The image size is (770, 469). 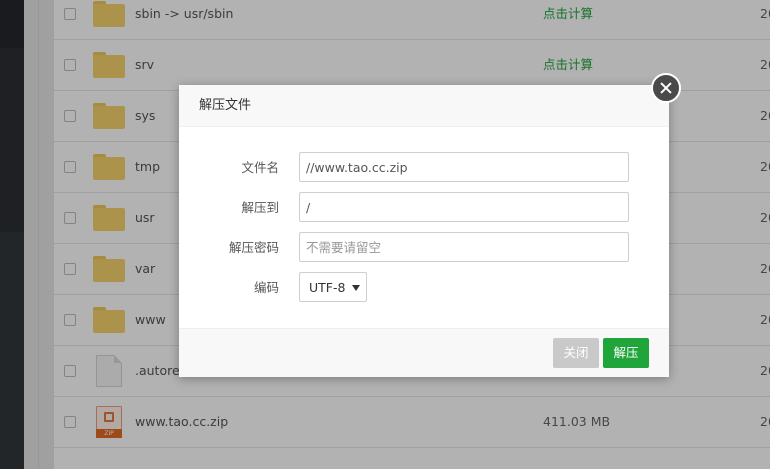 What do you see at coordinates (260, 167) in the screenshot?
I see `filename-label: 文件名` at bounding box center [260, 167].